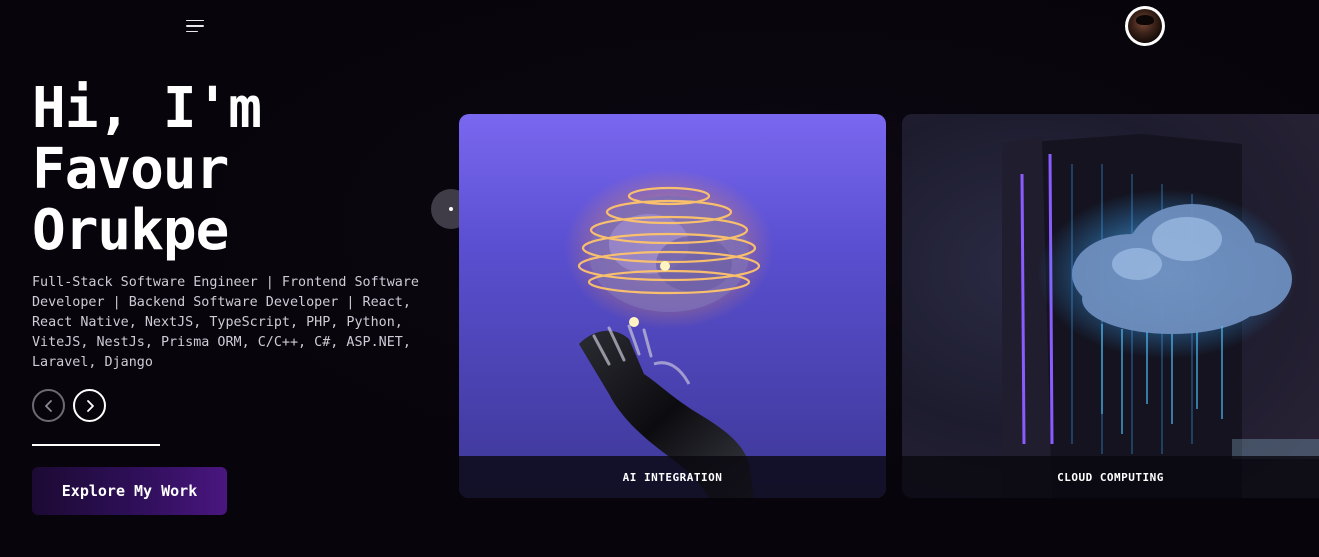 This screenshot has height=557, width=1319. I want to click on hero-title-line-2: Favour, so click(130, 169).